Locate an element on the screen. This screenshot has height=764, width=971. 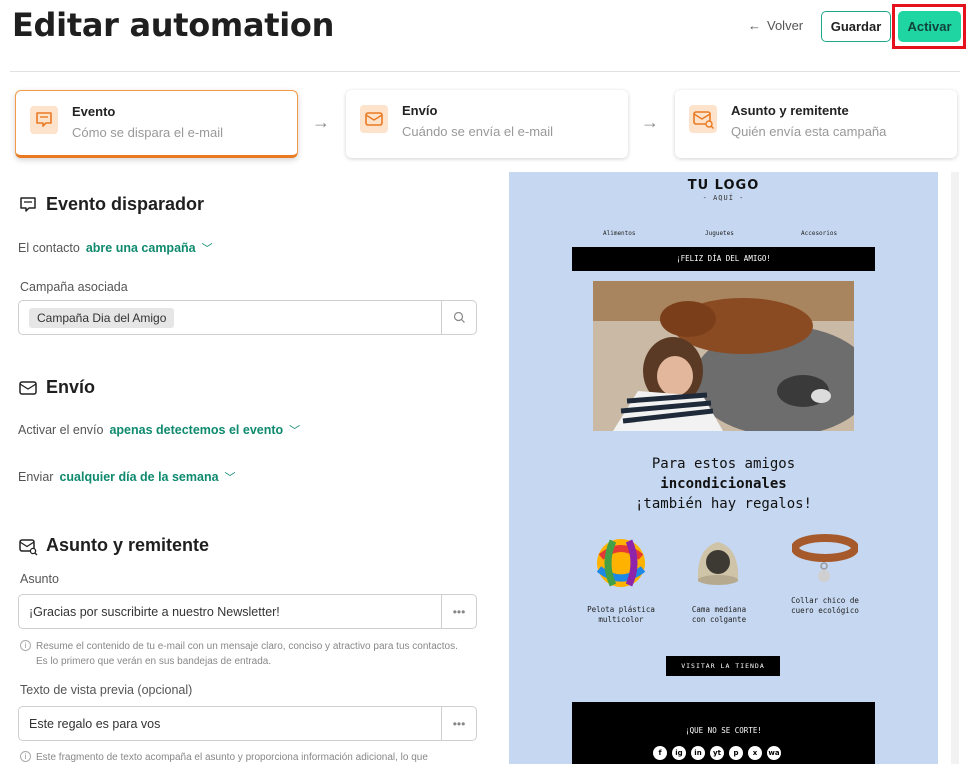
linkedin-icon: in is located at coordinates (698, 753).